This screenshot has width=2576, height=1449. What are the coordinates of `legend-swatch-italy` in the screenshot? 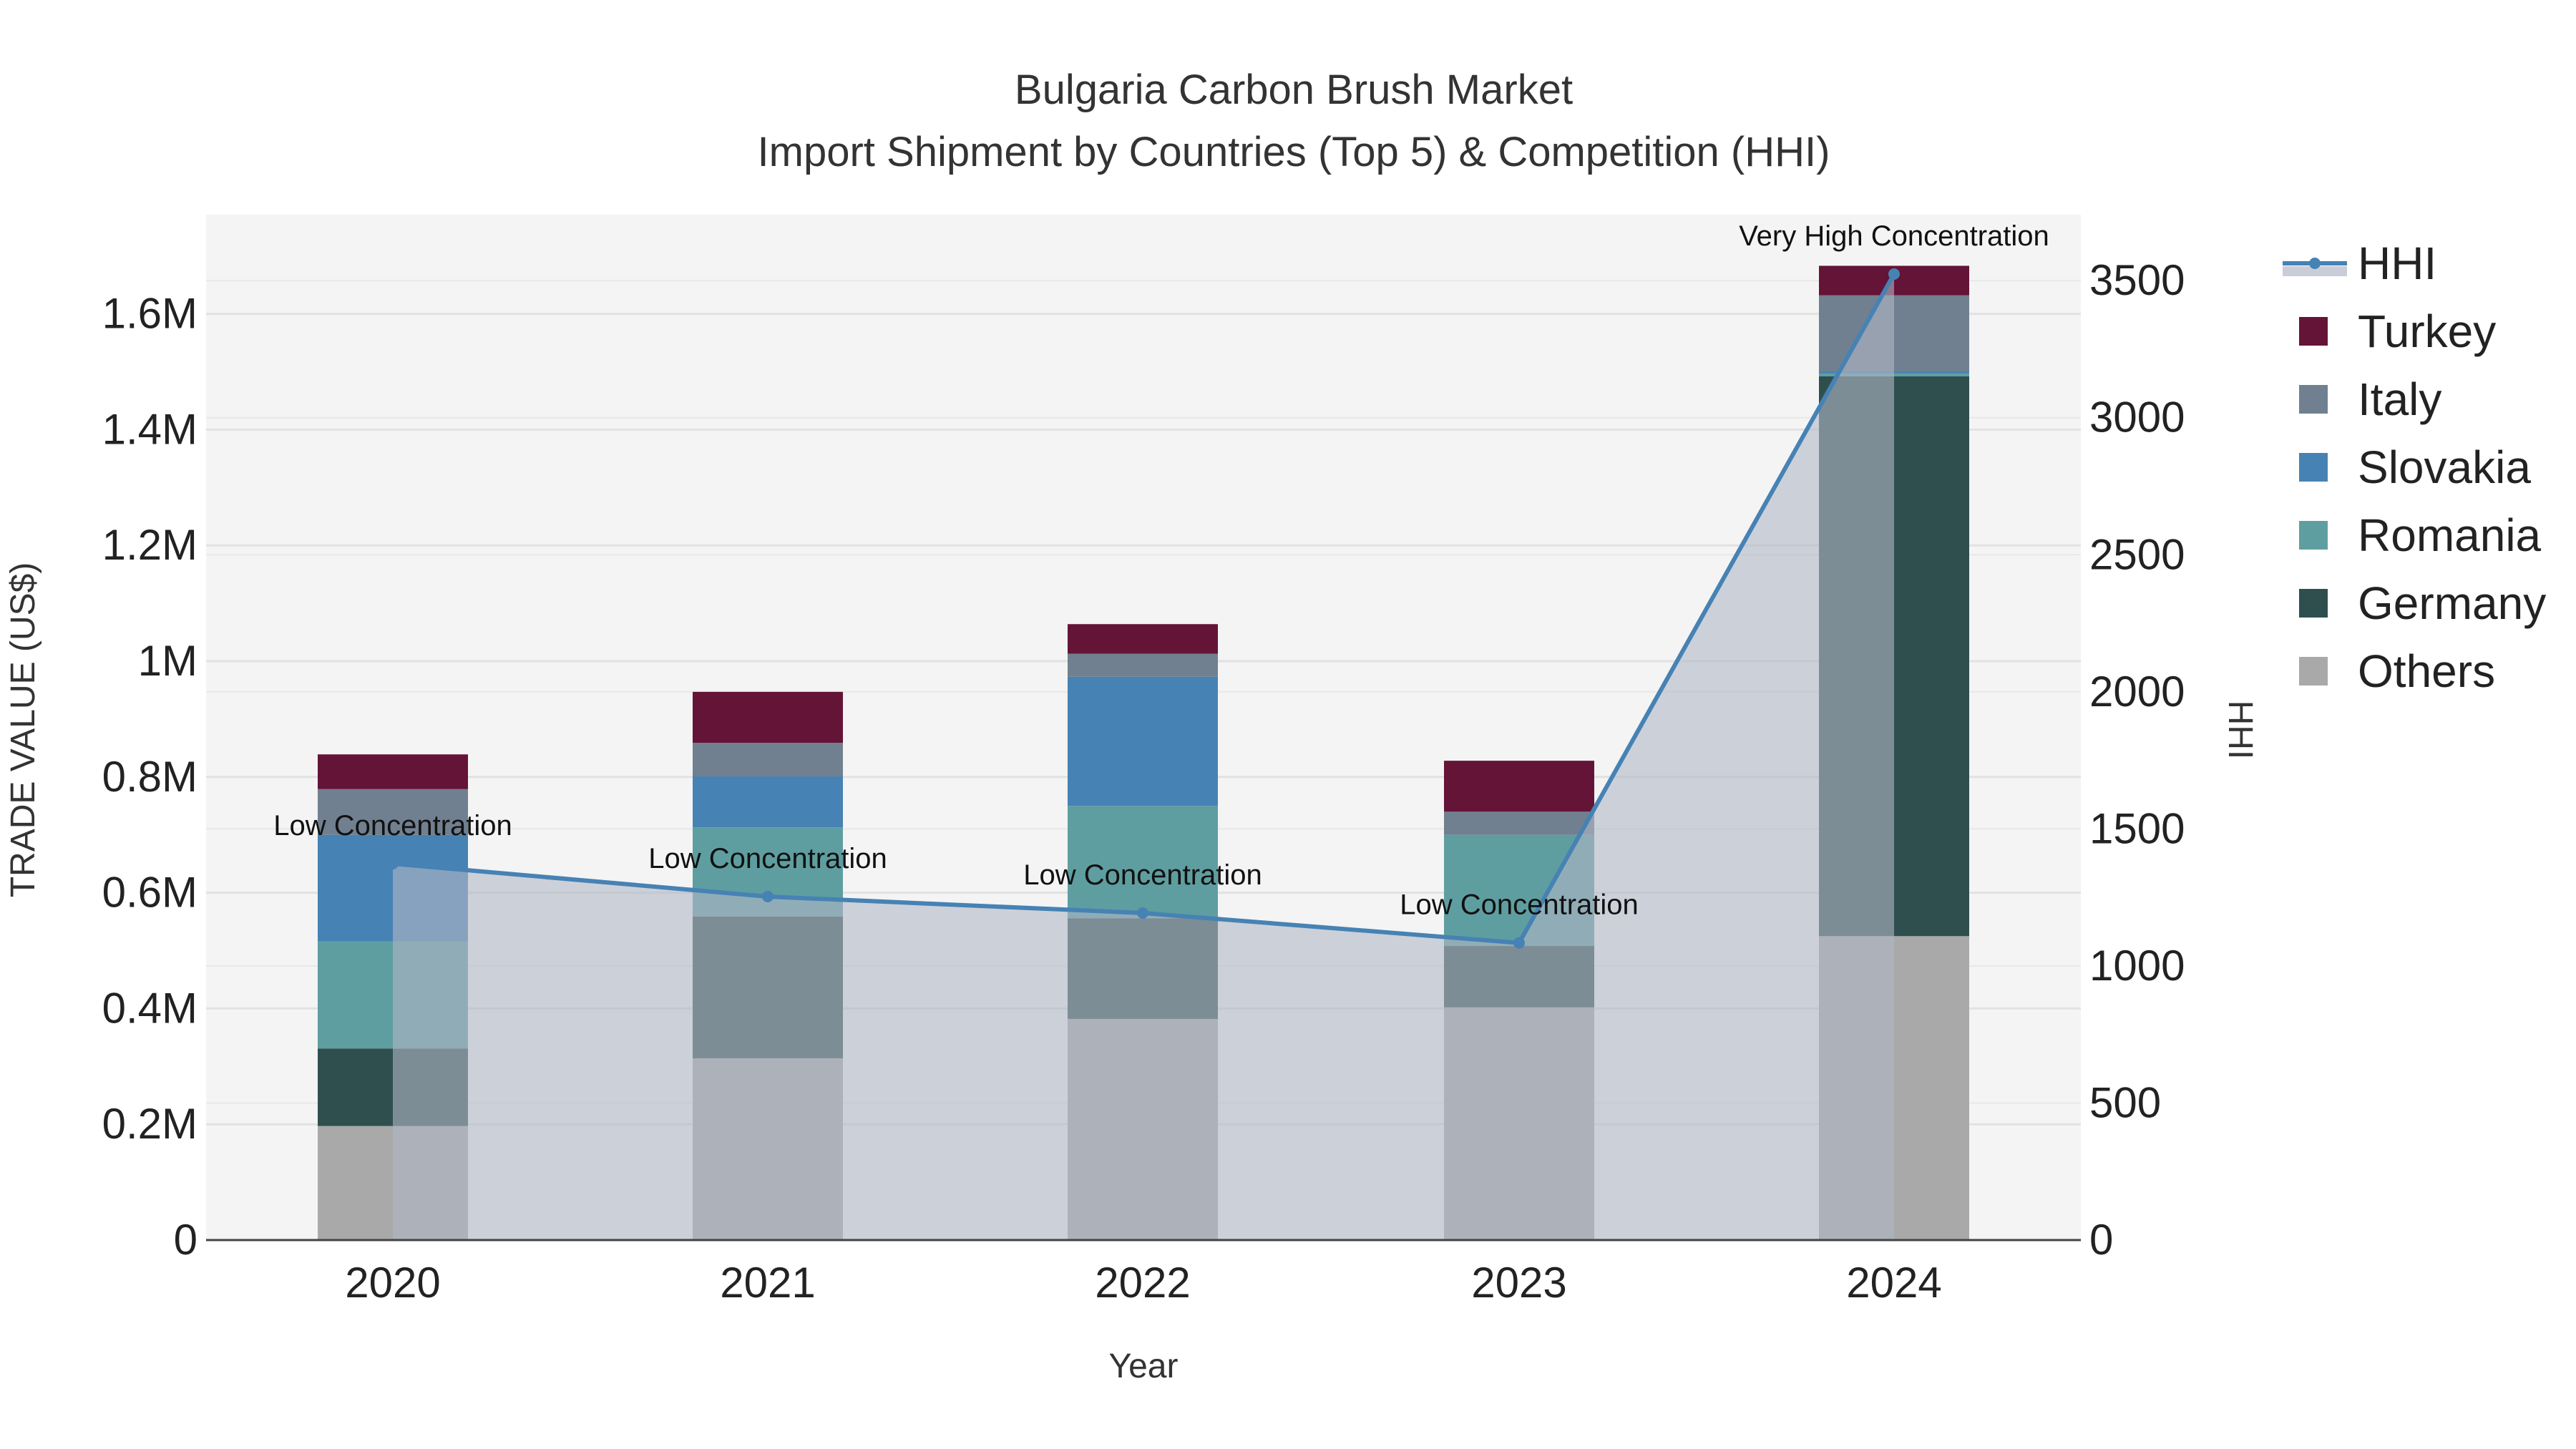 It's located at (2313, 399).